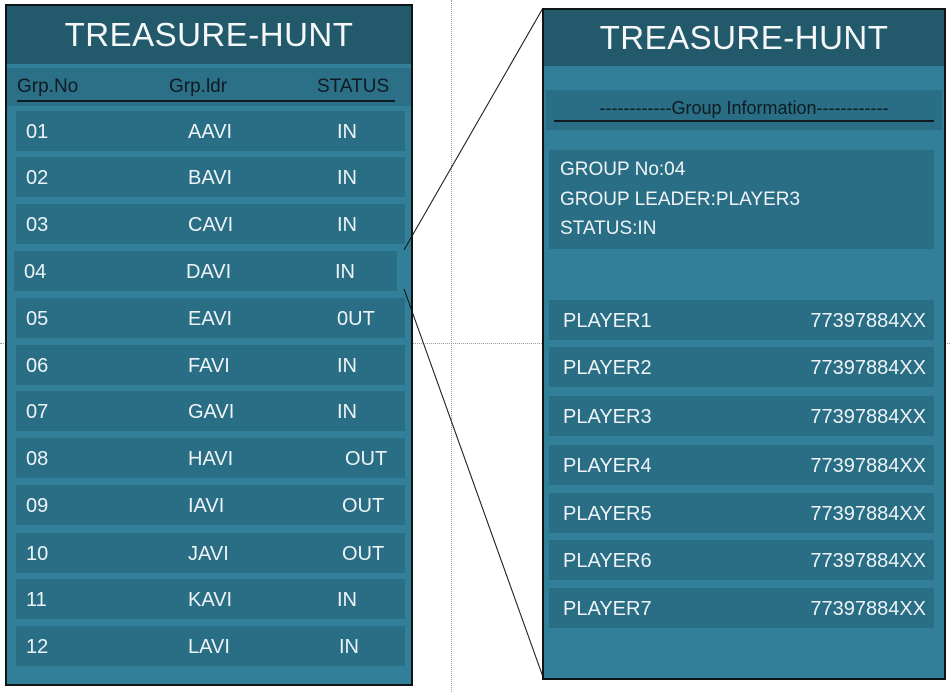 The height and width of the screenshot is (692, 950). Describe the element at coordinates (36, 600) in the screenshot. I see `group-number: 11` at that location.